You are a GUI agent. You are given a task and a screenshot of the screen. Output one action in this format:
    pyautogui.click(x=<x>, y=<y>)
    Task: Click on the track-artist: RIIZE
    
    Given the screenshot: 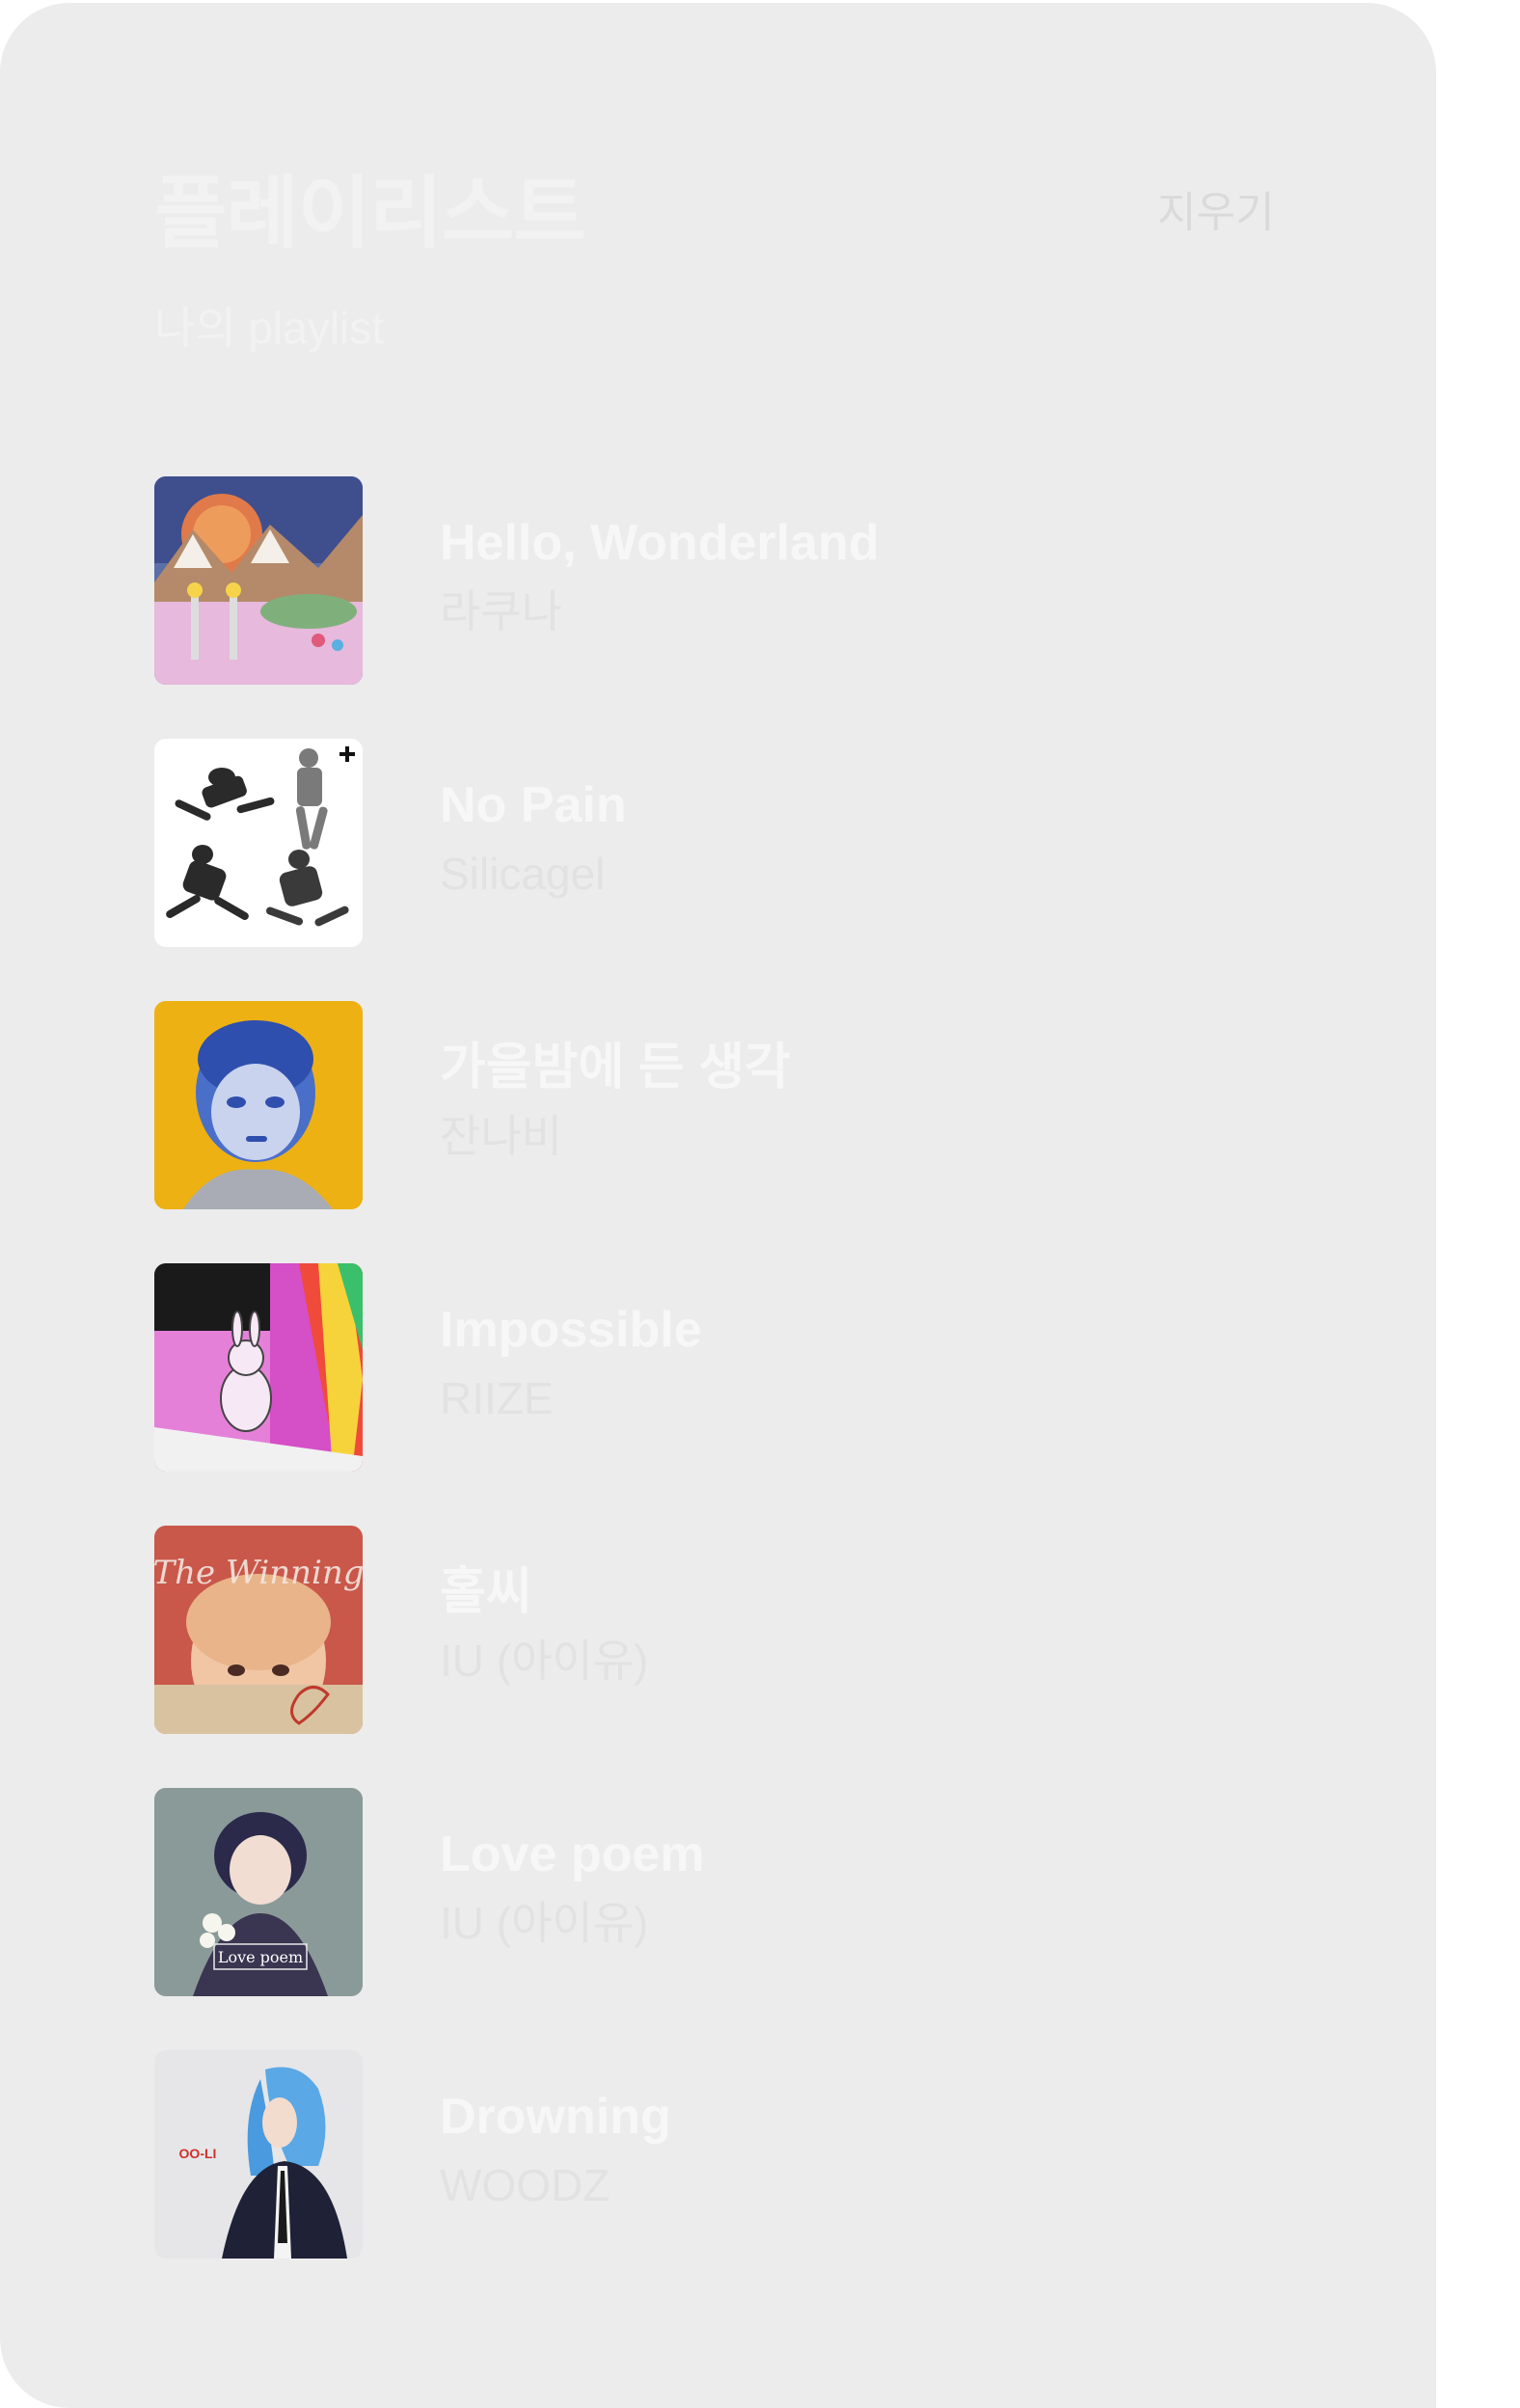 What is the action you would take?
    pyautogui.click(x=497, y=1398)
    